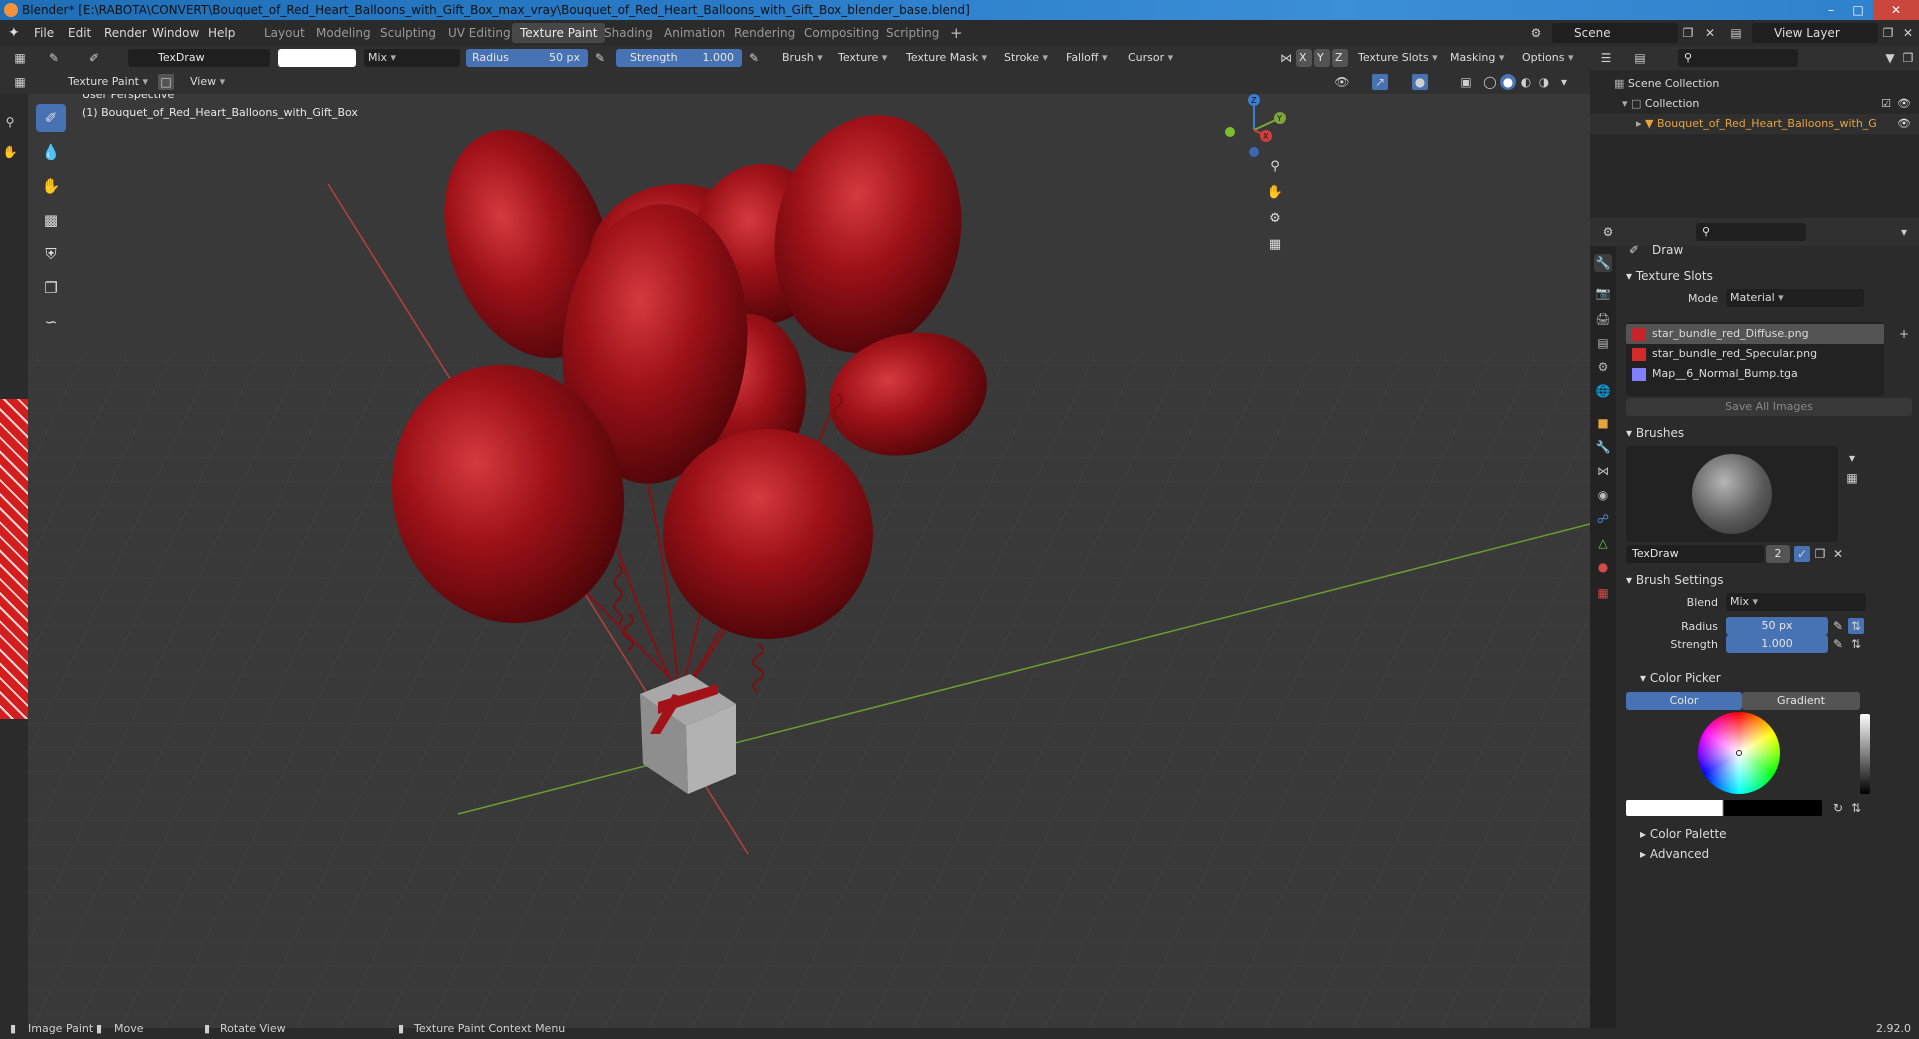  What do you see at coordinates (1420, 82) in the screenshot?
I see `overlay-toggle-icon: ●` at bounding box center [1420, 82].